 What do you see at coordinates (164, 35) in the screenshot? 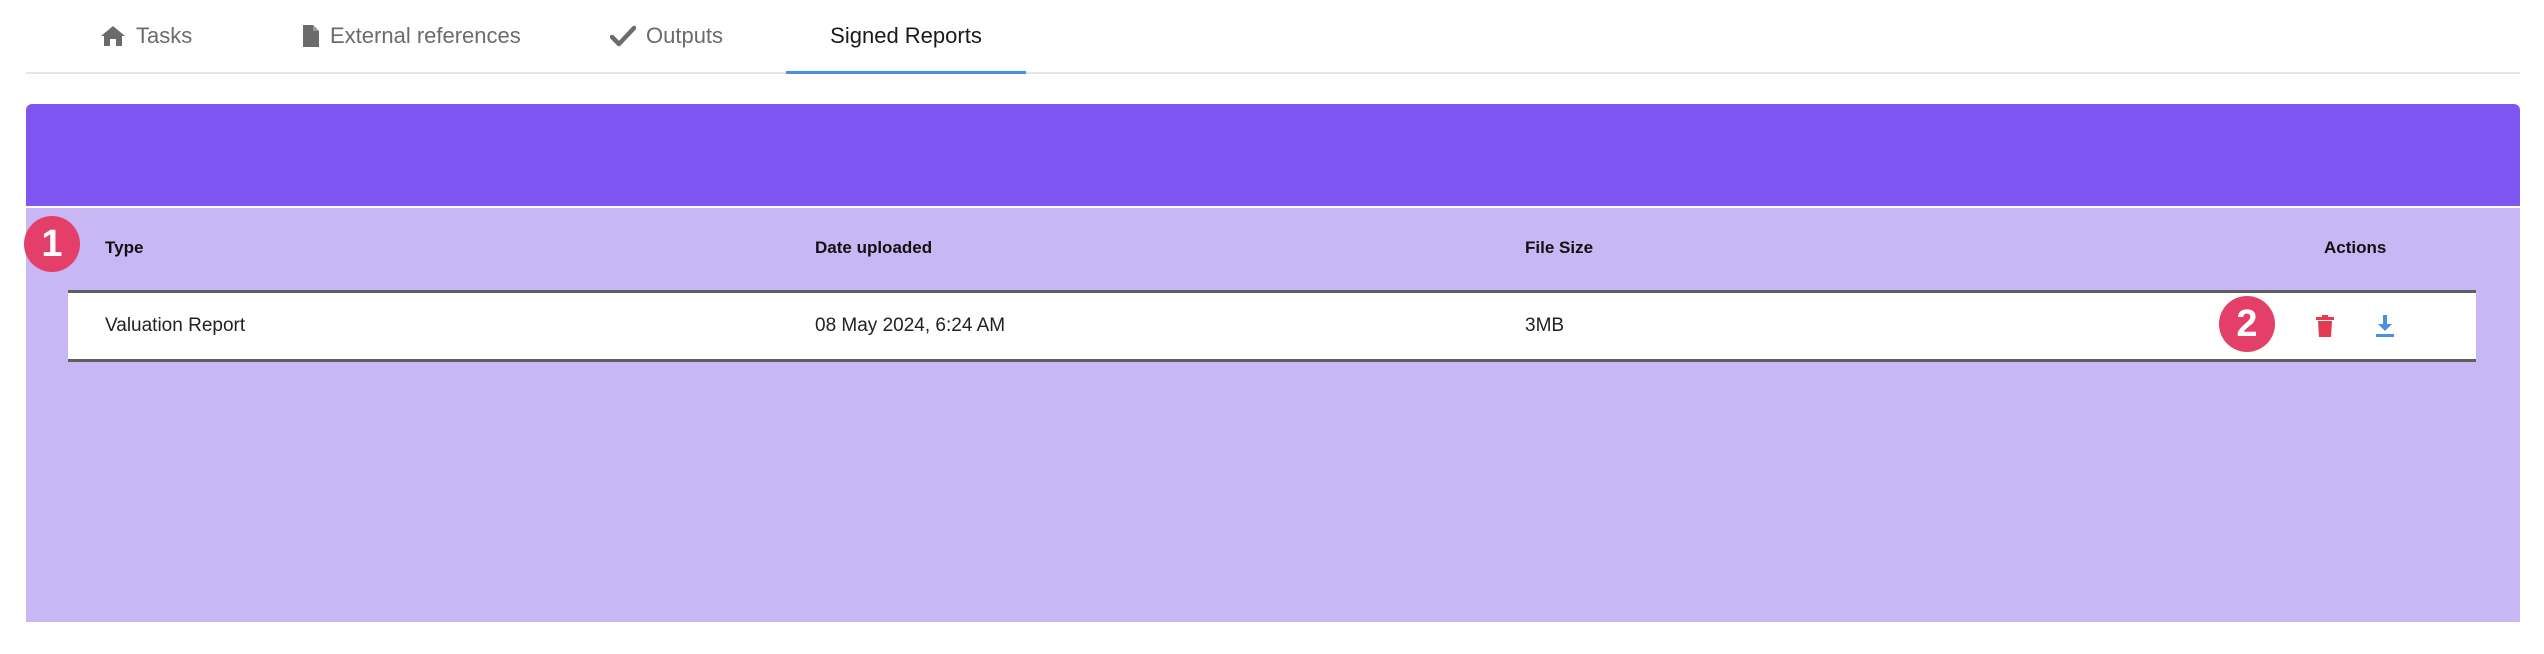
I see `tab-label: Tasks` at bounding box center [164, 35].